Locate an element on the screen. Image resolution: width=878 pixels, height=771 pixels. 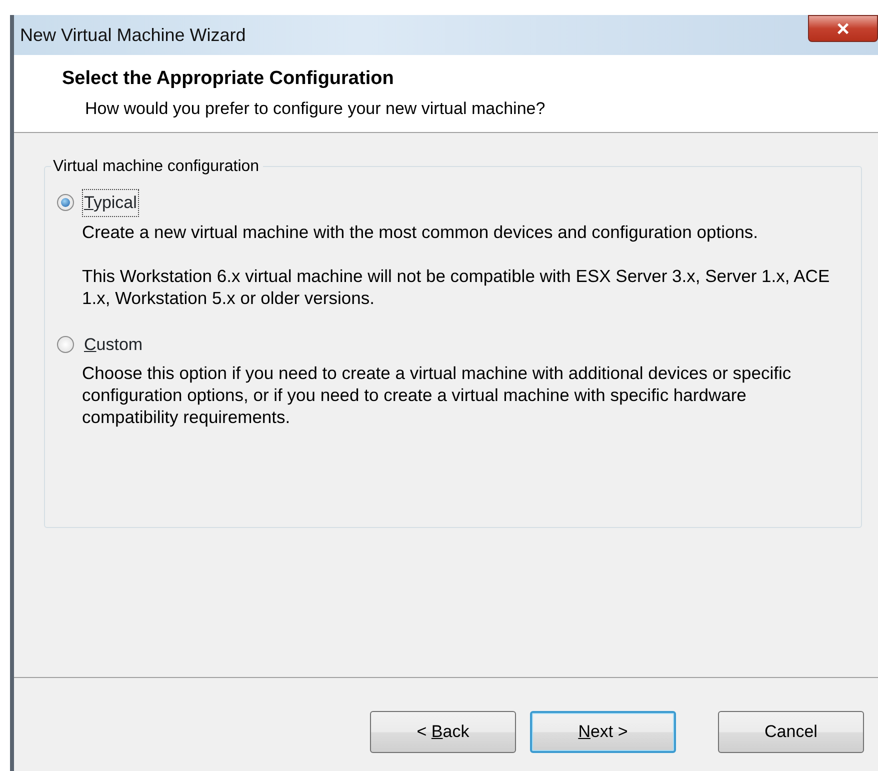
window-title: New Virtual Machine Wizard is located at coordinates (133, 35).